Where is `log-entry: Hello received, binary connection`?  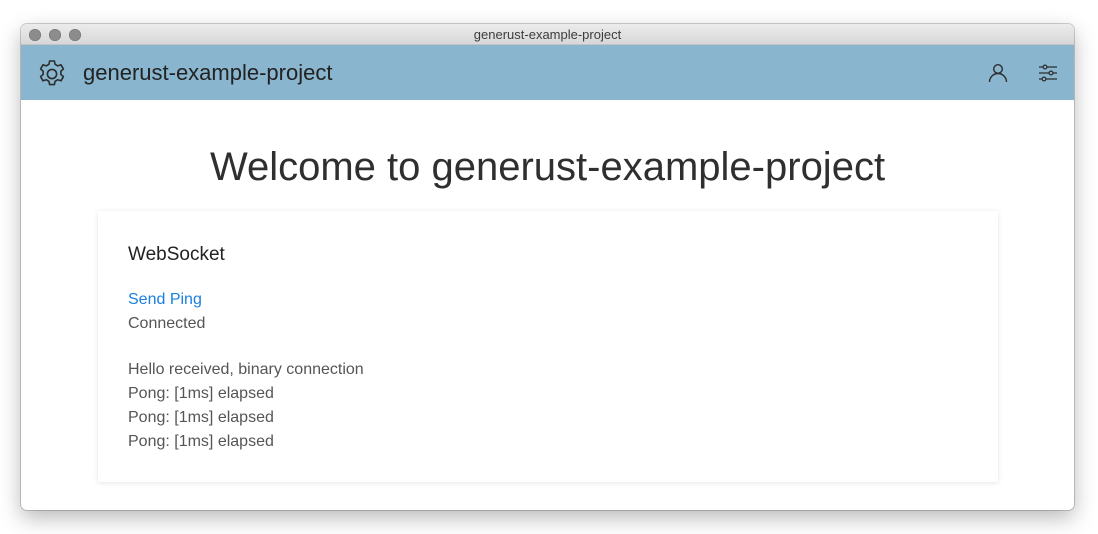 log-entry: Hello received, binary connection is located at coordinates (246, 369).